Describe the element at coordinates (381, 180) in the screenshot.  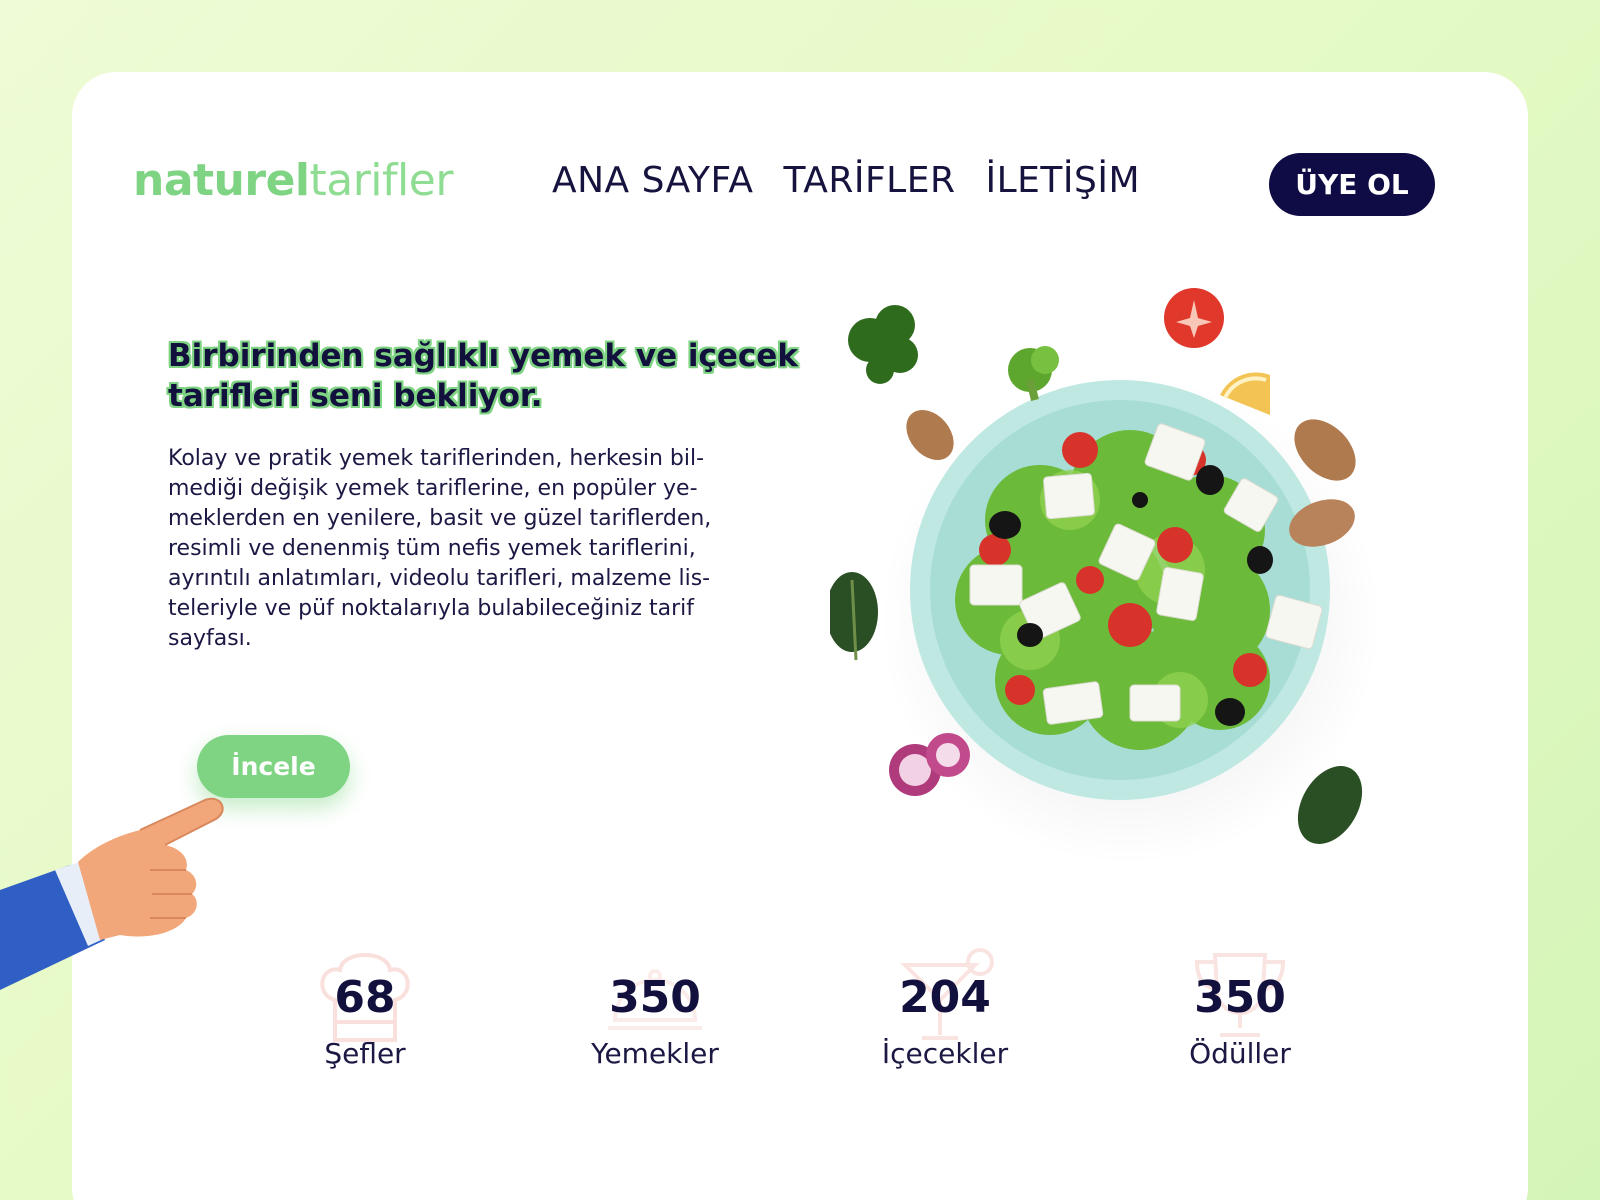
I see `logo-light-text: tarifler` at that location.